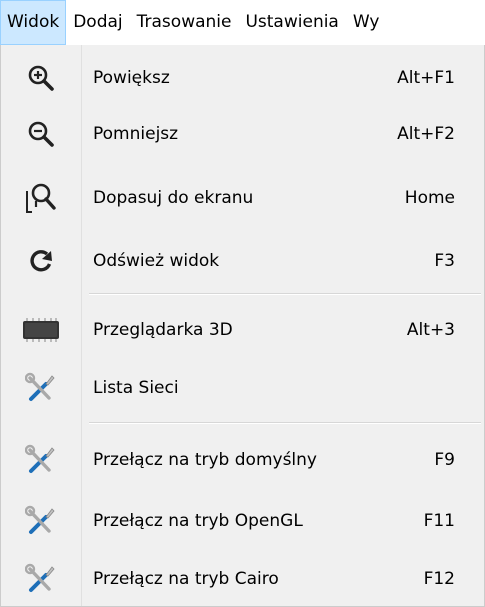  Describe the element at coordinates (97, 22) in the screenshot. I see `menubar-item-dodaj: Dodaj` at that location.